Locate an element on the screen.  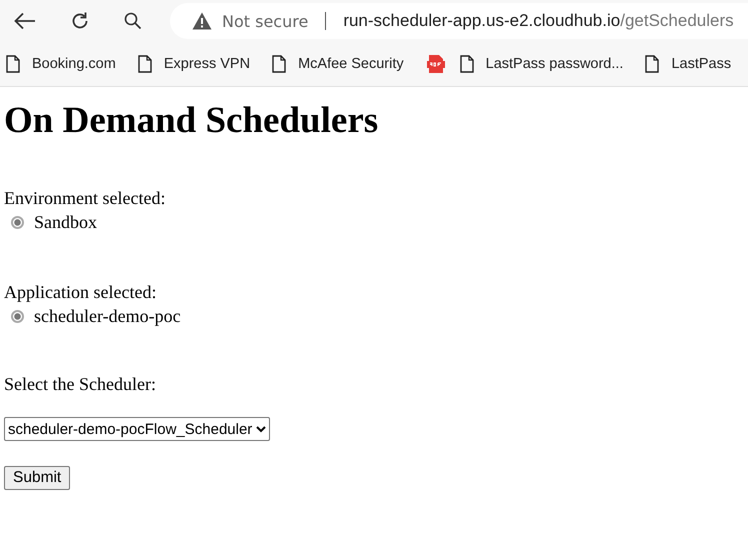
back-icon is located at coordinates (25, 21).